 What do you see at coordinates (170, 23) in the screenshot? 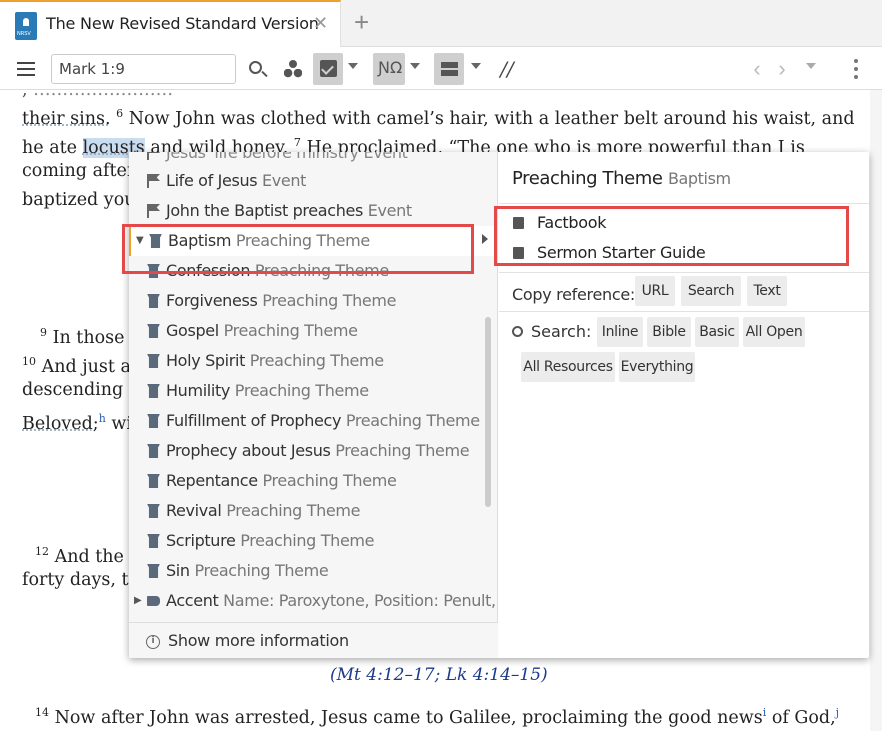
I see `document-tab: NRSV The New Revised Standard Version ✕` at bounding box center [170, 23].